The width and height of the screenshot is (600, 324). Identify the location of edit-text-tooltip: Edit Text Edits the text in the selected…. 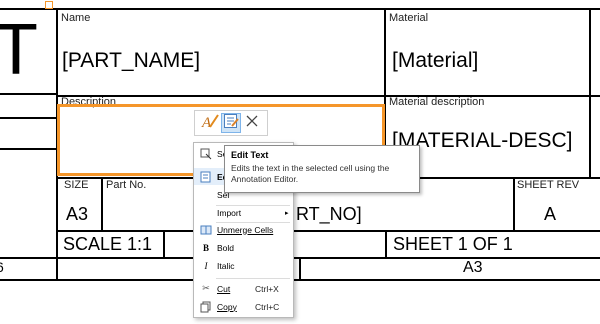
(322, 169).